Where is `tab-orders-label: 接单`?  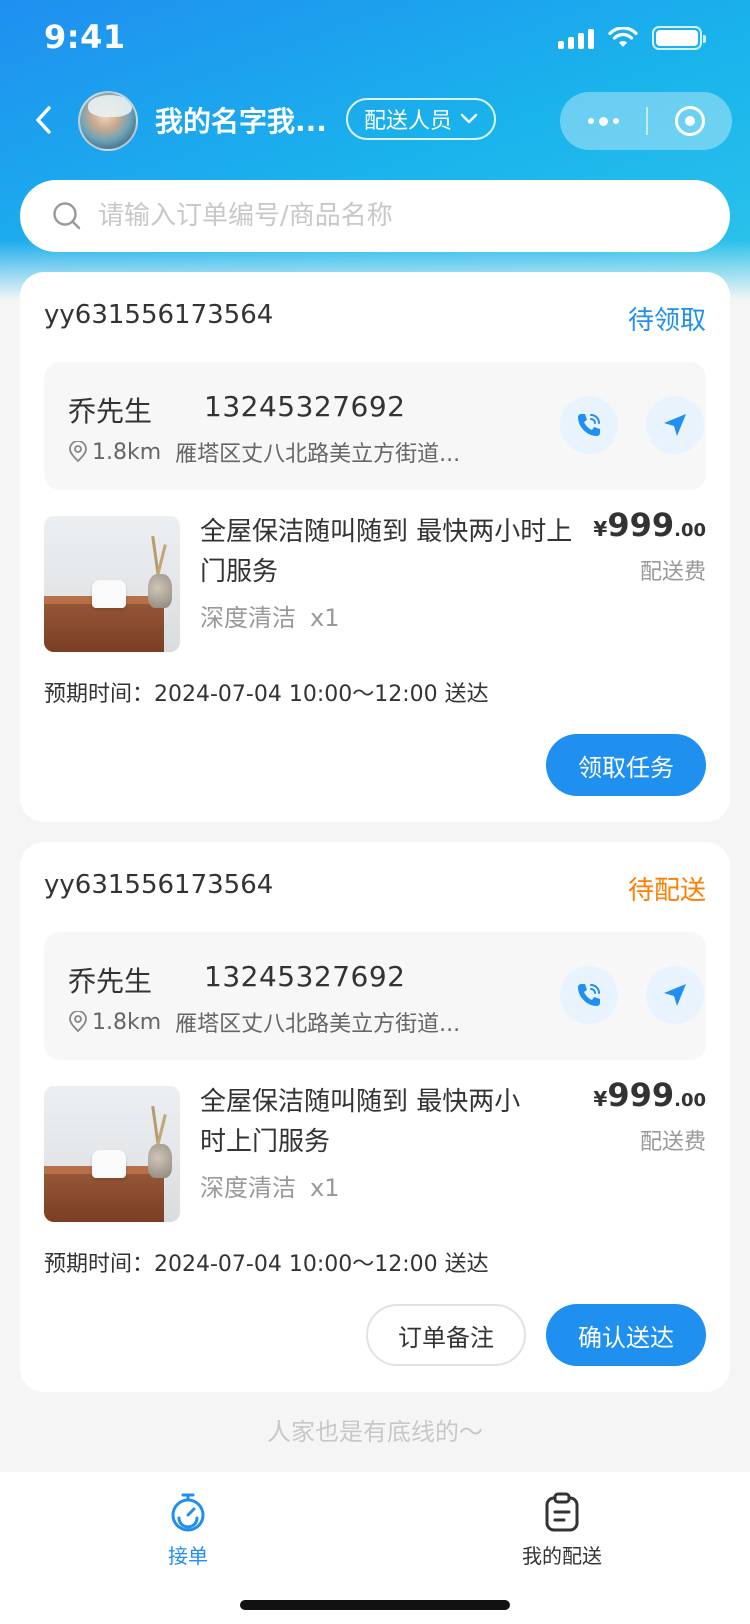
tab-orders-label: 接单 is located at coordinates (188, 1556).